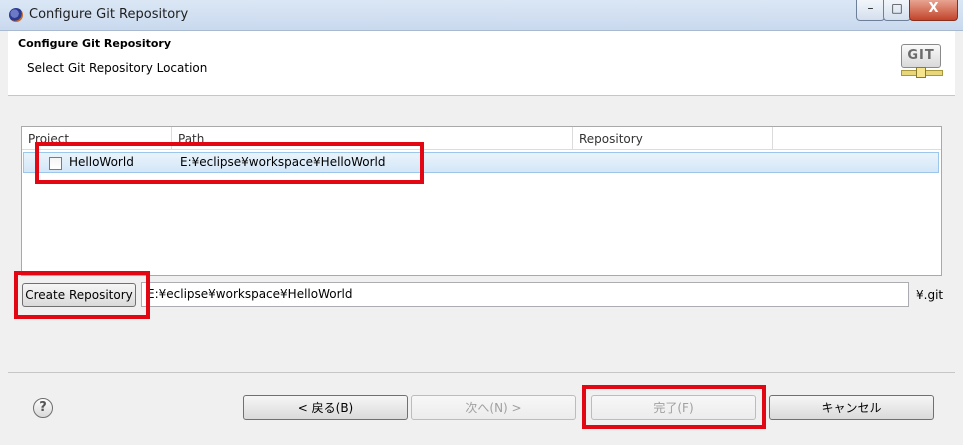 Image resolution: width=963 pixels, height=445 pixels. I want to click on git-logo-knob, so click(921, 72).